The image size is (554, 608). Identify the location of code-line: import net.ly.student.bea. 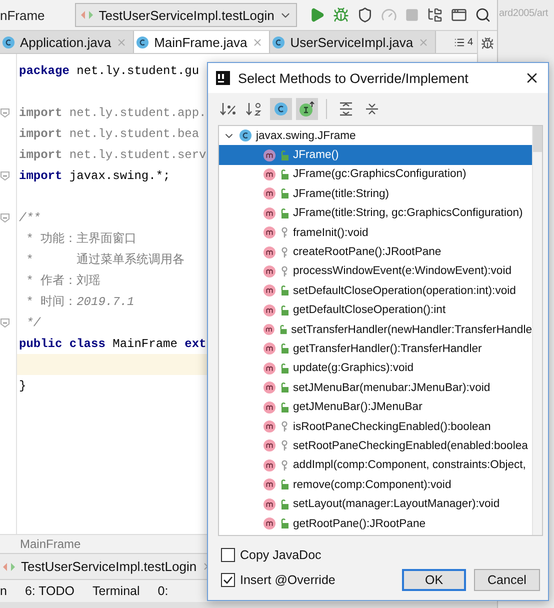
(109, 133).